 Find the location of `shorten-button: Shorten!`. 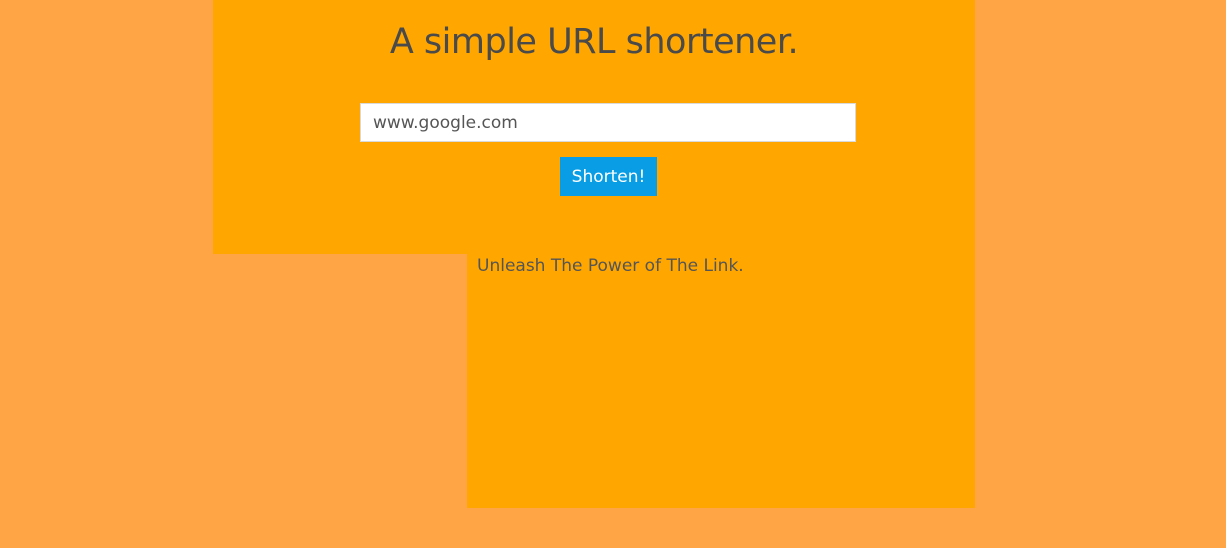

shorten-button: Shorten! is located at coordinates (608, 176).